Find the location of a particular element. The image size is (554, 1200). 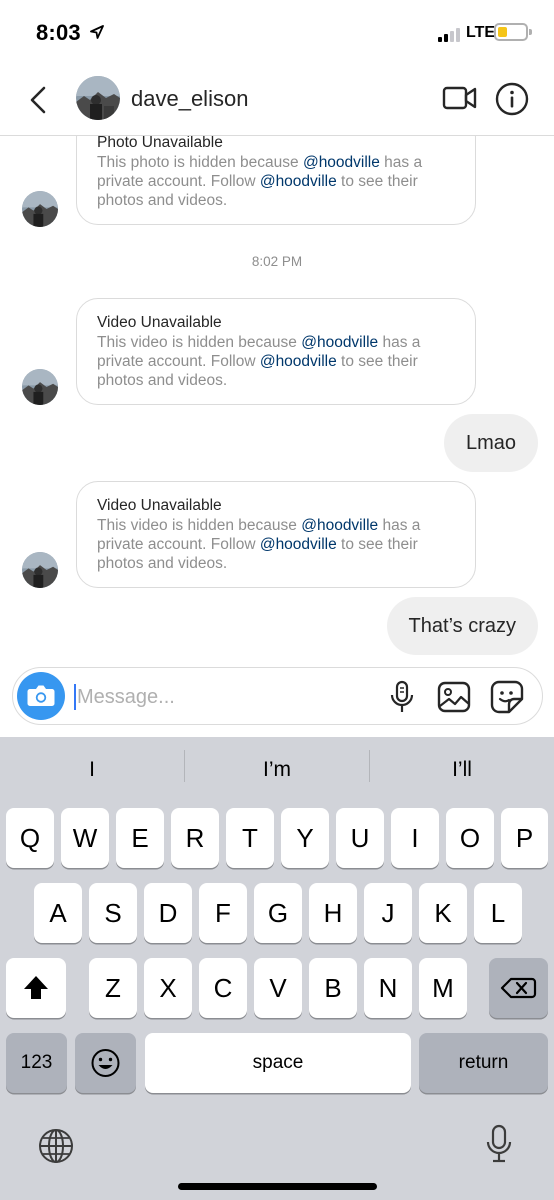

location-arrow-icon is located at coordinates (97, 32).